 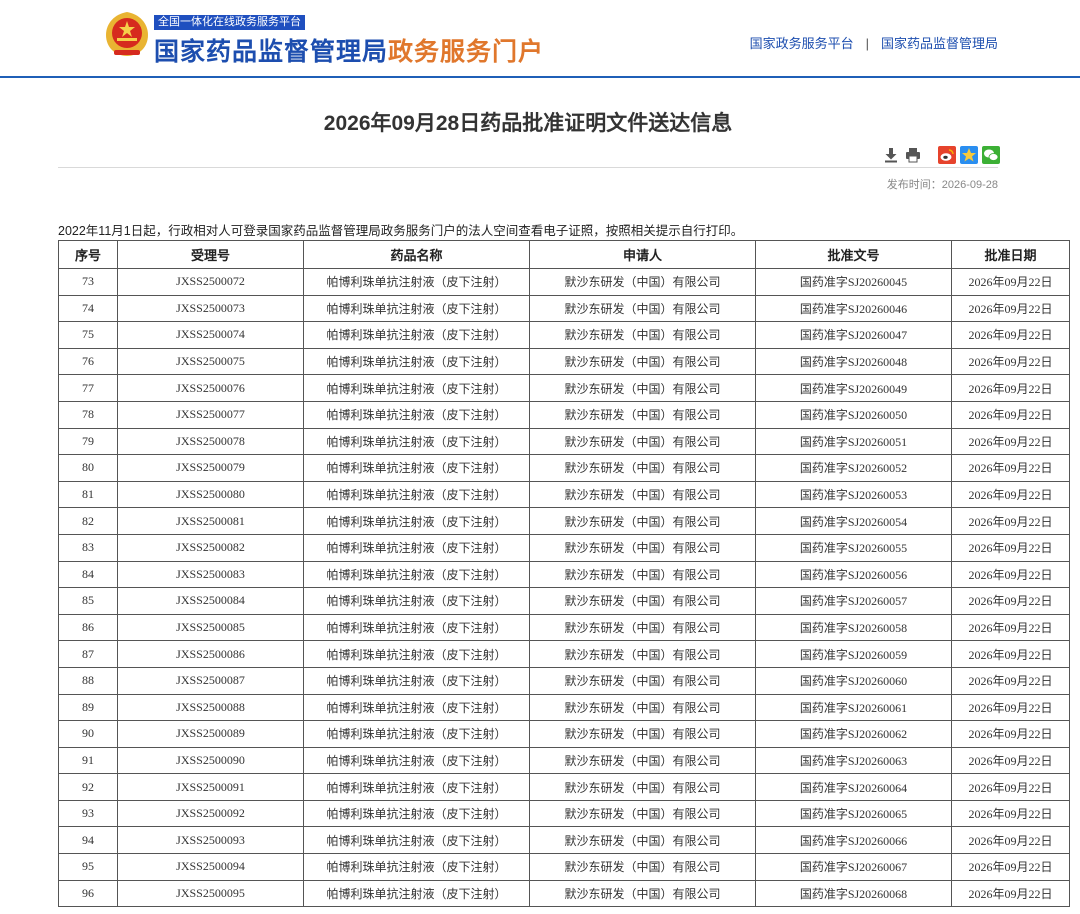 I want to click on top-links: 国家政务服务平台 | 国家药品监督管理局, so click(x=874, y=42).